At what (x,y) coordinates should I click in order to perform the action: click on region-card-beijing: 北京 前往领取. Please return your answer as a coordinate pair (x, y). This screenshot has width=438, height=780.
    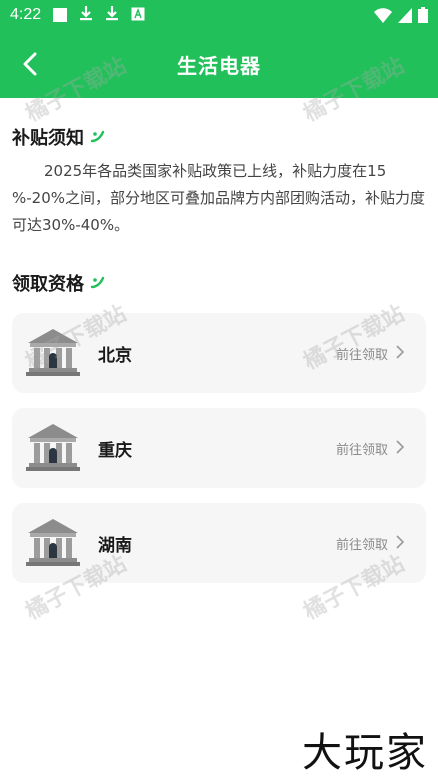
    Looking at the image, I should click on (219, 353).